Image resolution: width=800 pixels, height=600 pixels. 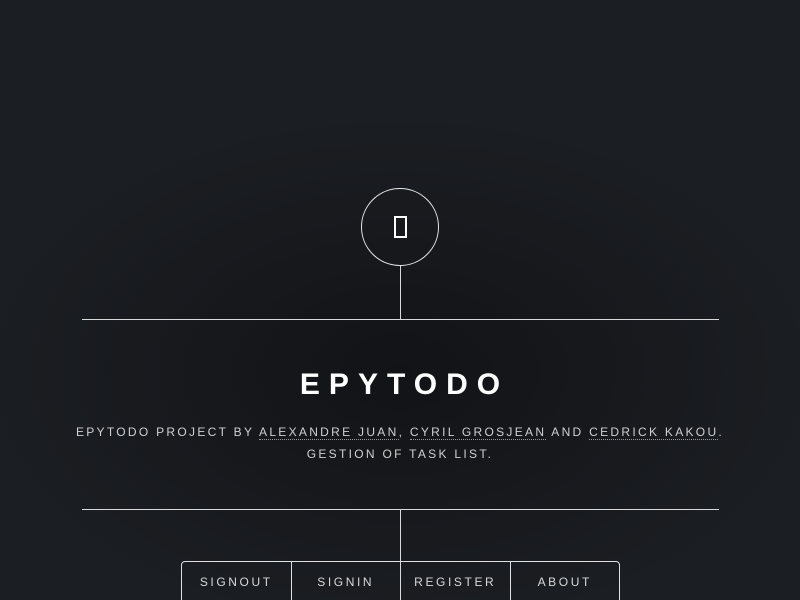 I want to click on logo, so click(x=400, y=227).